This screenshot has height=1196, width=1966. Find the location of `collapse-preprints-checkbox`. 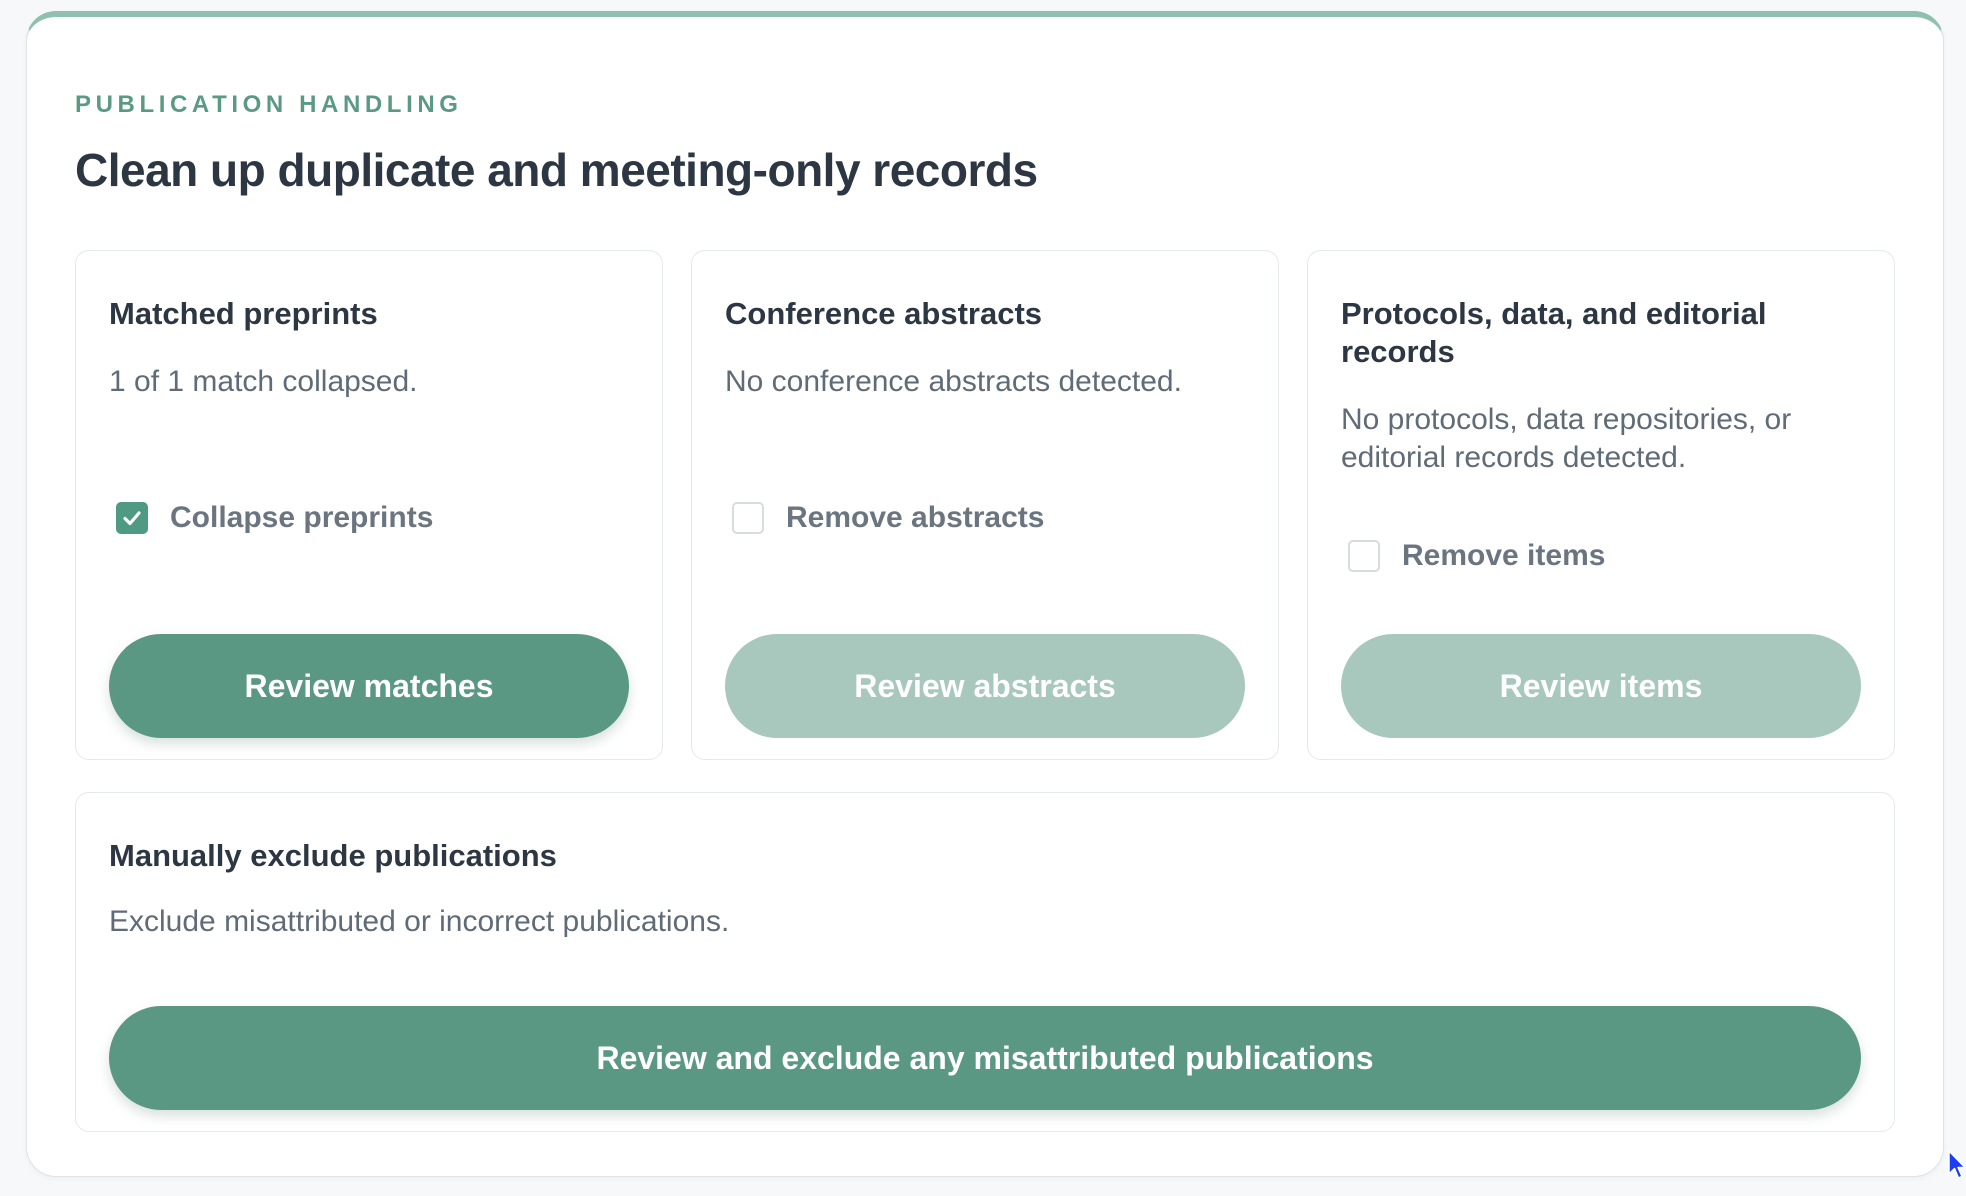

collapse-preprints-checkbox is located at coordinates (132, 518).